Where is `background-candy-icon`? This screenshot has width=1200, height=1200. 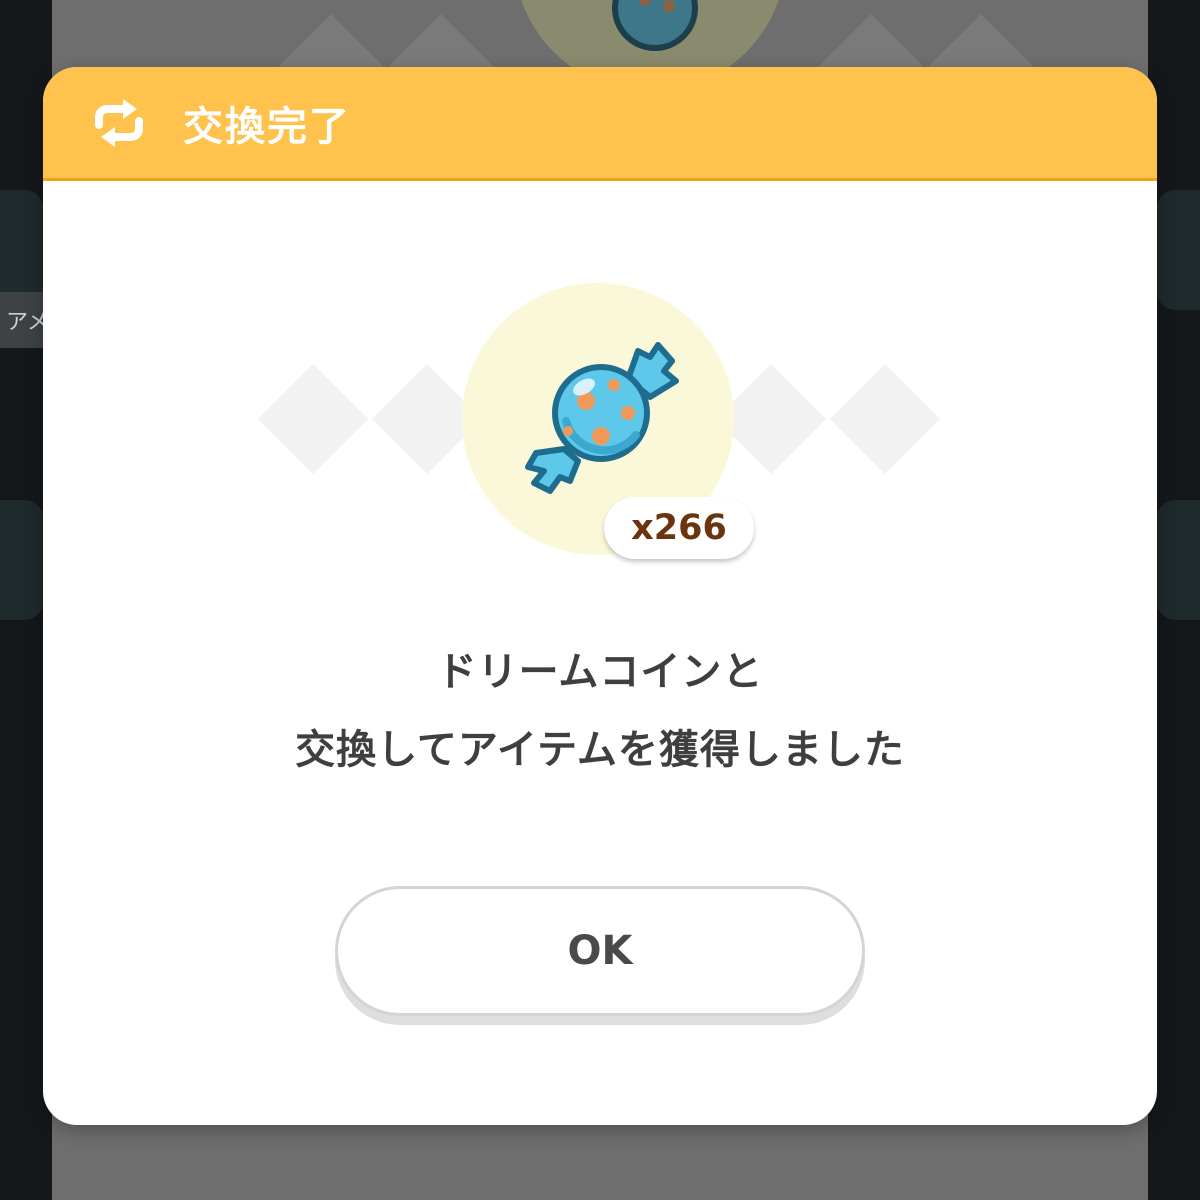
background-candy-icon is located at coordinates (655, 25).